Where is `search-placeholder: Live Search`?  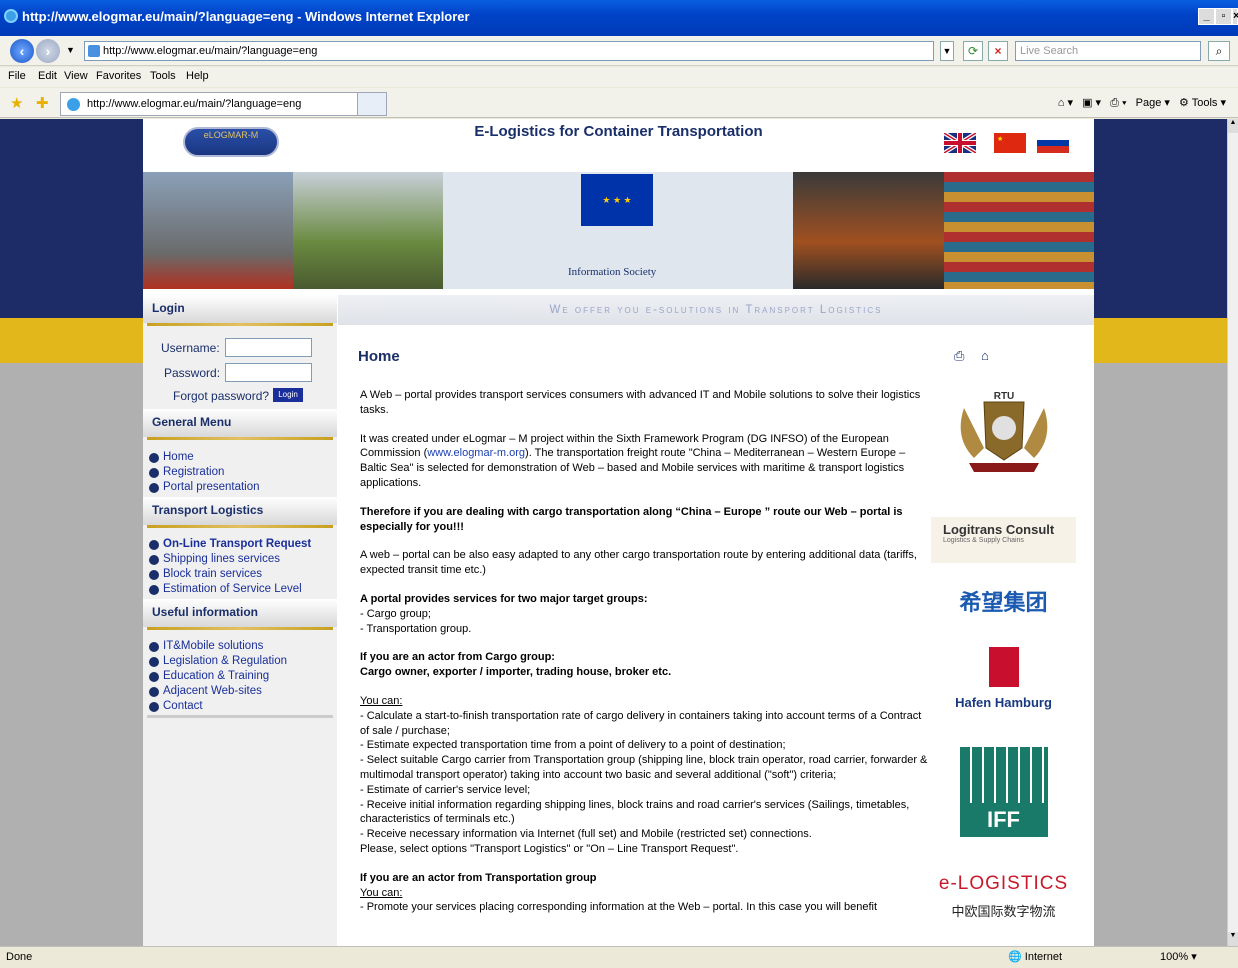 search-placeholder: Live Search is located at coordinates (1049, 51).